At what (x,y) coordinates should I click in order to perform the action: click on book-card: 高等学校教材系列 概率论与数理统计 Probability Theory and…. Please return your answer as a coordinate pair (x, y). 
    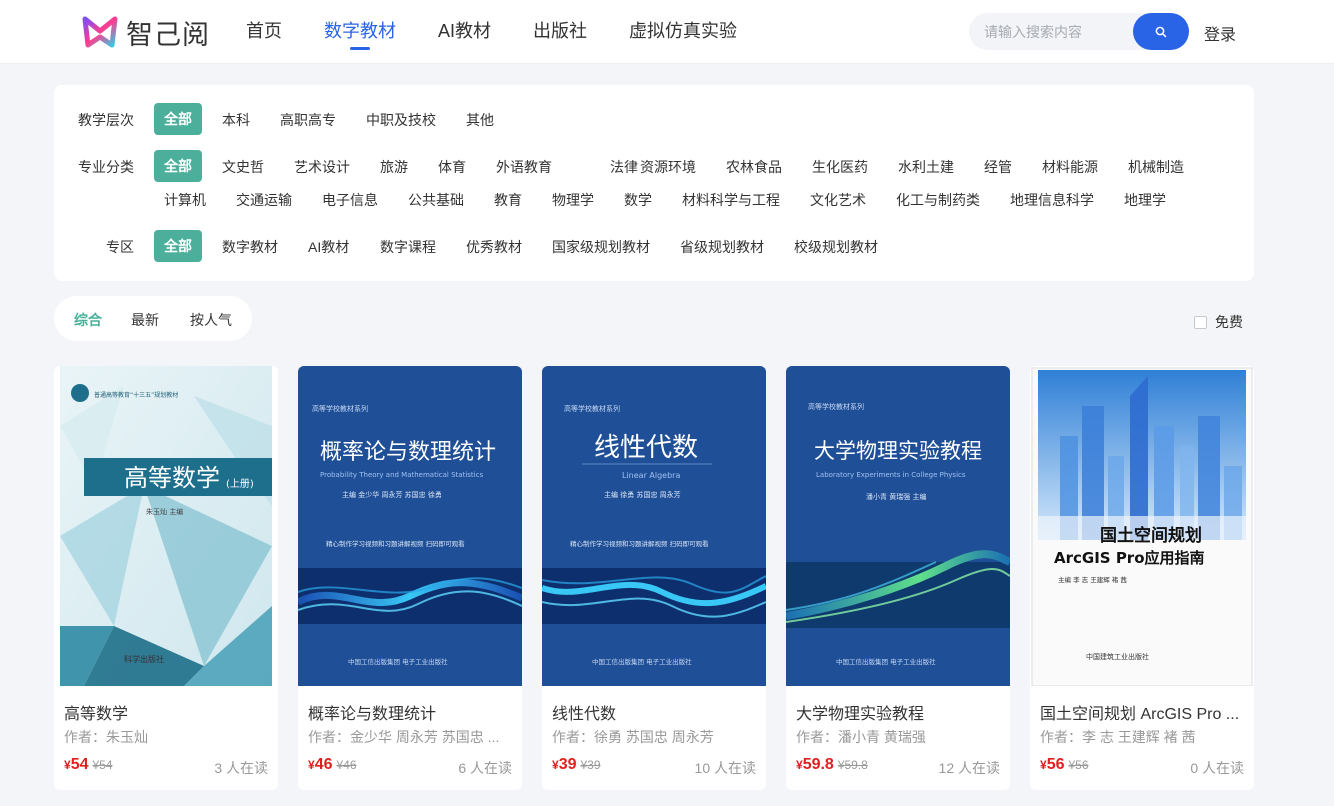
    Looking at the image, I should click on (410, 578).